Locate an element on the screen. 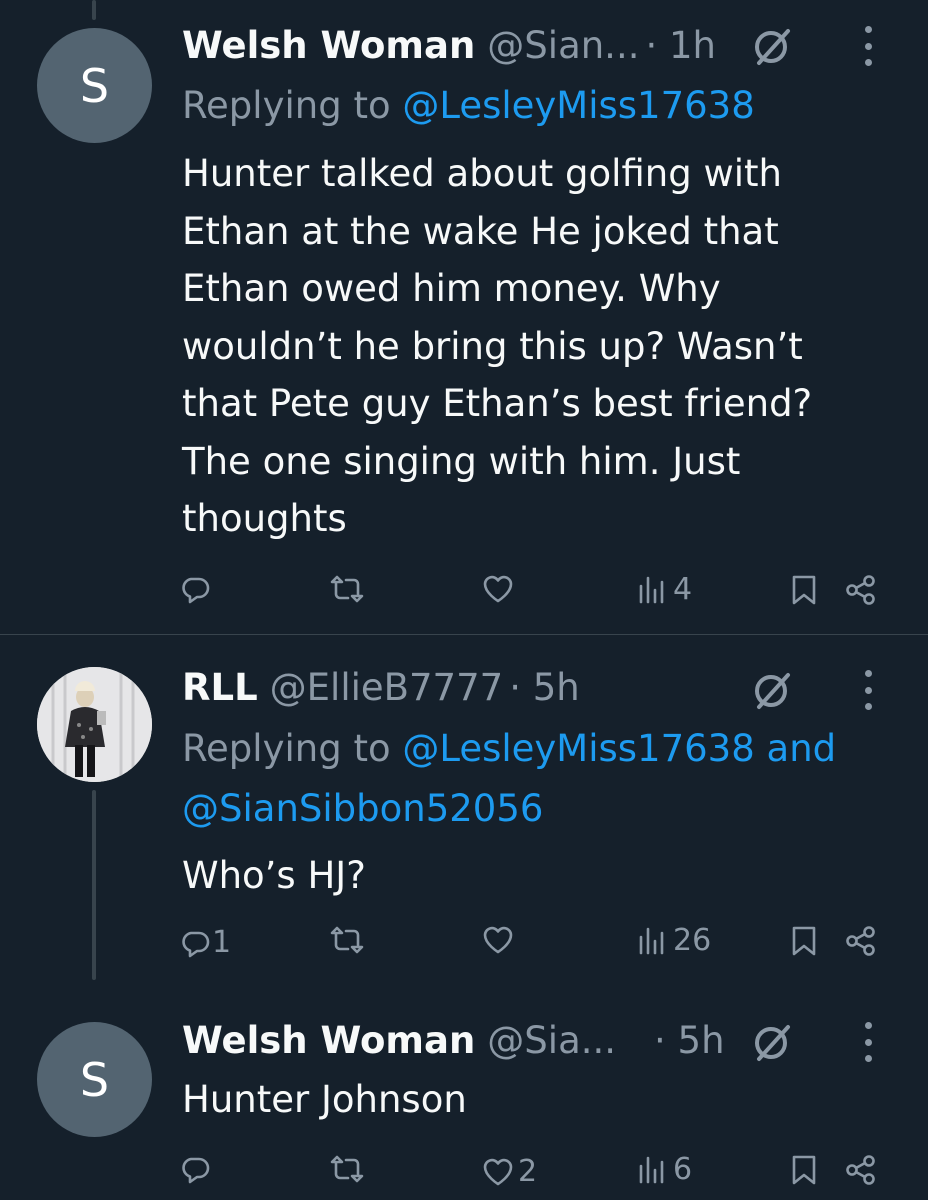 Image resolution: width=928 pixels, height=1200 pixels. tweet-text: Hunter Johnson is located at coordinates (522, 1100).